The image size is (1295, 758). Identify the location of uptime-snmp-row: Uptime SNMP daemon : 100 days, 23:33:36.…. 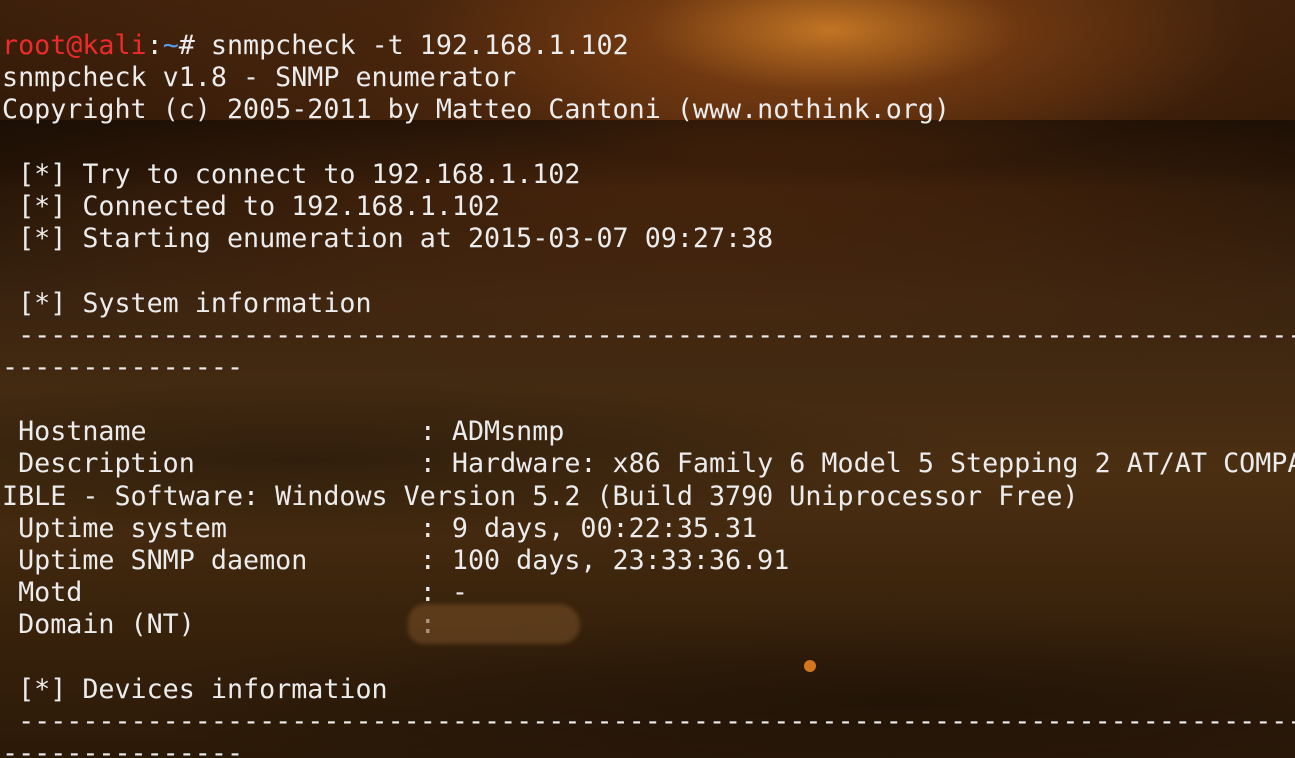
(396, 560).